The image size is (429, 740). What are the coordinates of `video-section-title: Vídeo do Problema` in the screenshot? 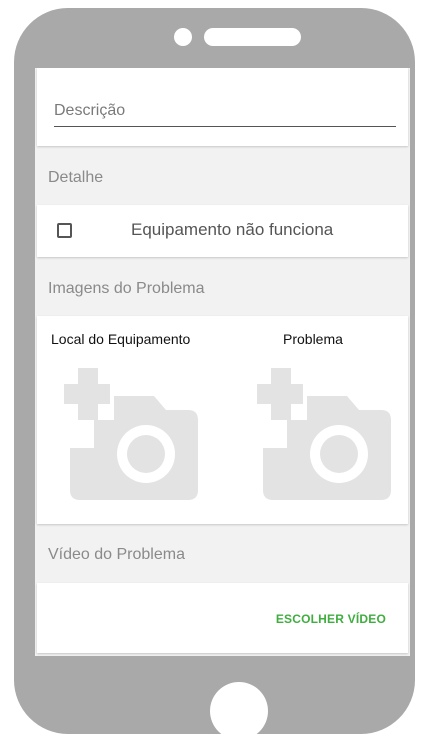 It's located at (116, 554).